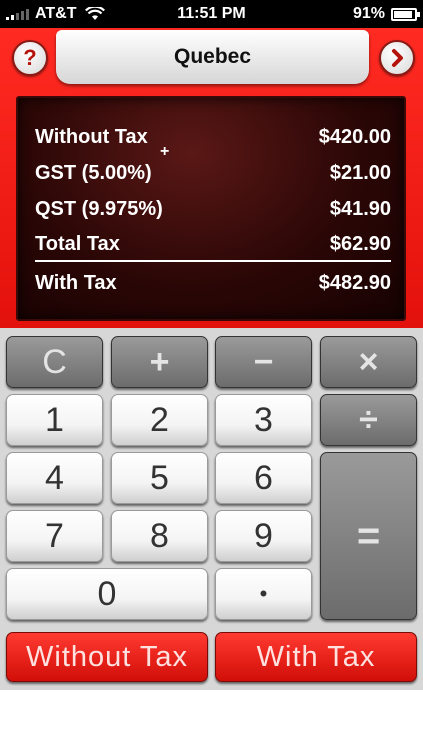 Image resolution: width=423 pixels, height=750 pixels. Describe the element at coordinates (213, 261) in the screenshot. I see `divider` at that location.